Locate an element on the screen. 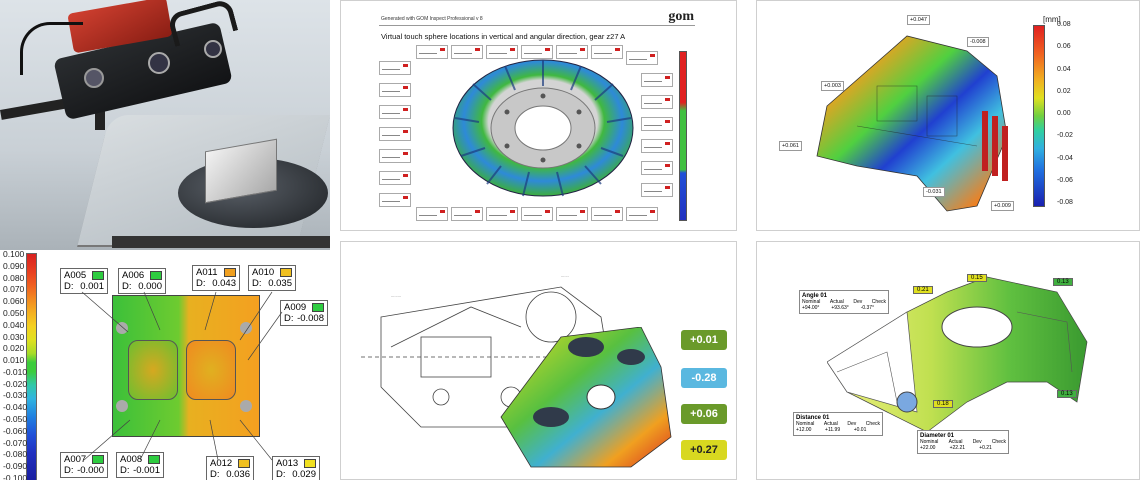 This screenshot has height=480, width=1140. gear-image is located at coordinates (543, 128).